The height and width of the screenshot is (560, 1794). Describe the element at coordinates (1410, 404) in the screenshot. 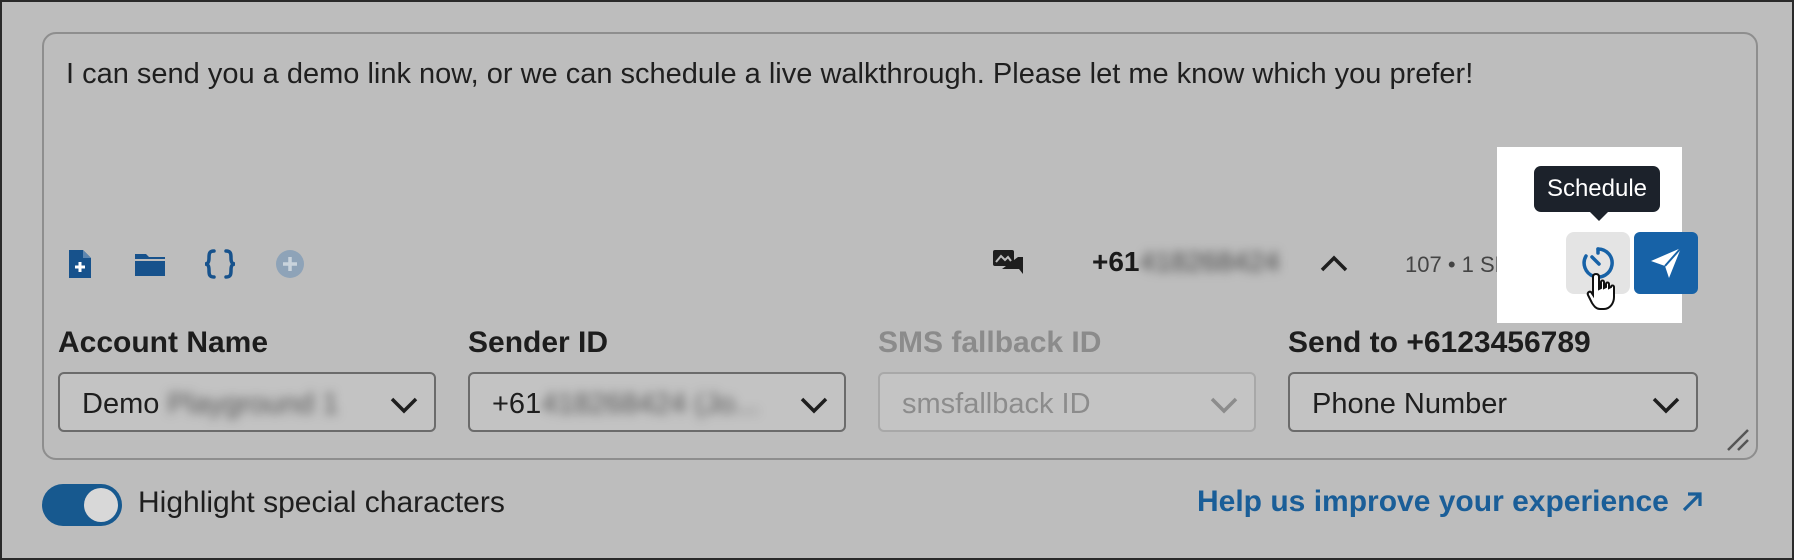

I see `send-to-value: Phone Number` at that location.